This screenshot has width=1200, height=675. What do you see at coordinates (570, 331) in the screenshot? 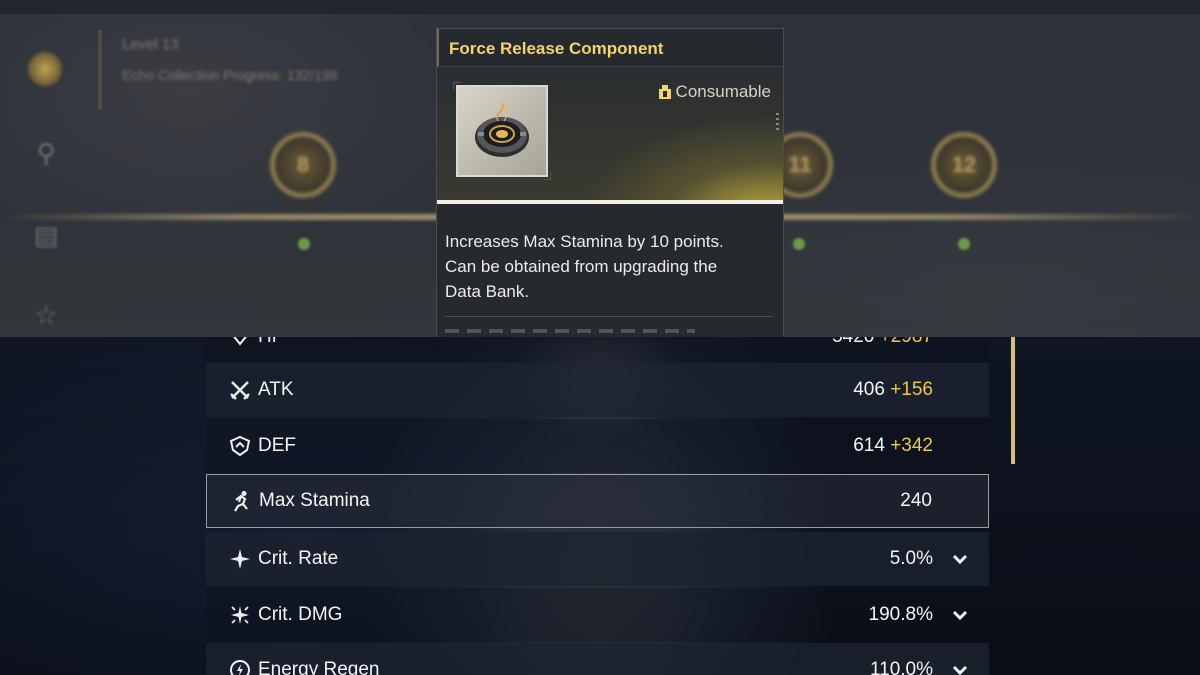
I see `tooltip-more-text` at bounding box center [570, 331].